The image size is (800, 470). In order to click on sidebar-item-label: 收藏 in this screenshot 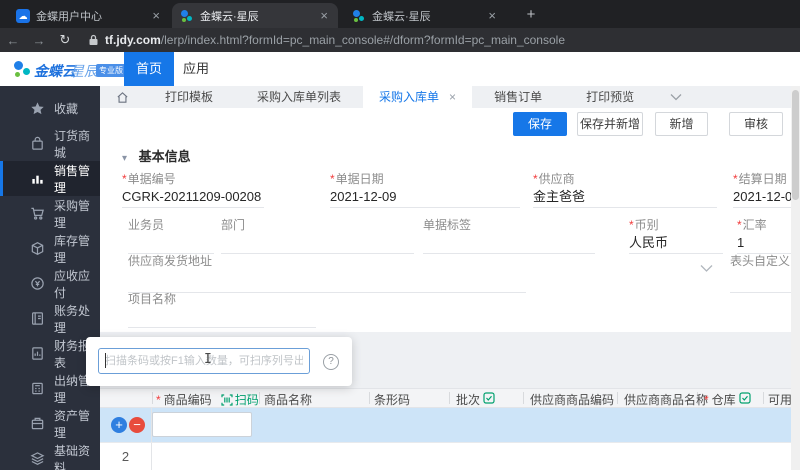, I will do `click(66, 109)`.